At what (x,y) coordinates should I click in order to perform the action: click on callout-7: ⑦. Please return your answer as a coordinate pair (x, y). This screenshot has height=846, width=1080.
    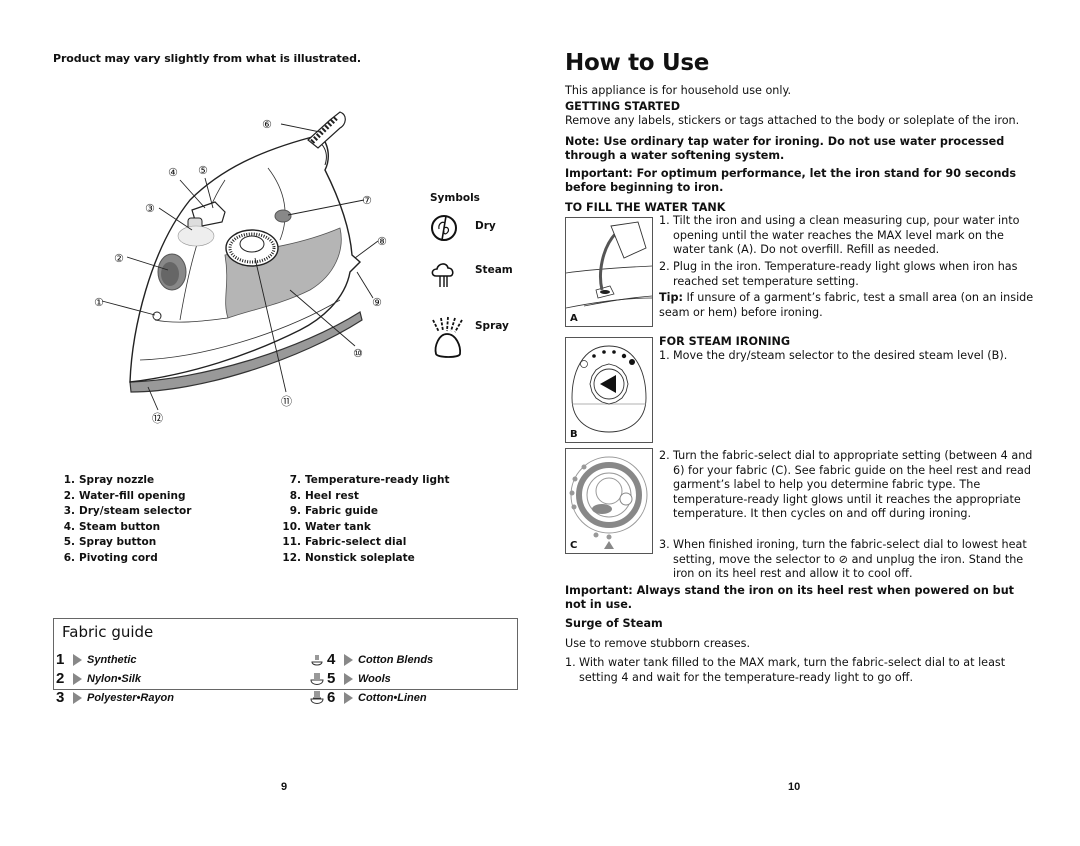
    Looking at the image, I should click on (367, 200).